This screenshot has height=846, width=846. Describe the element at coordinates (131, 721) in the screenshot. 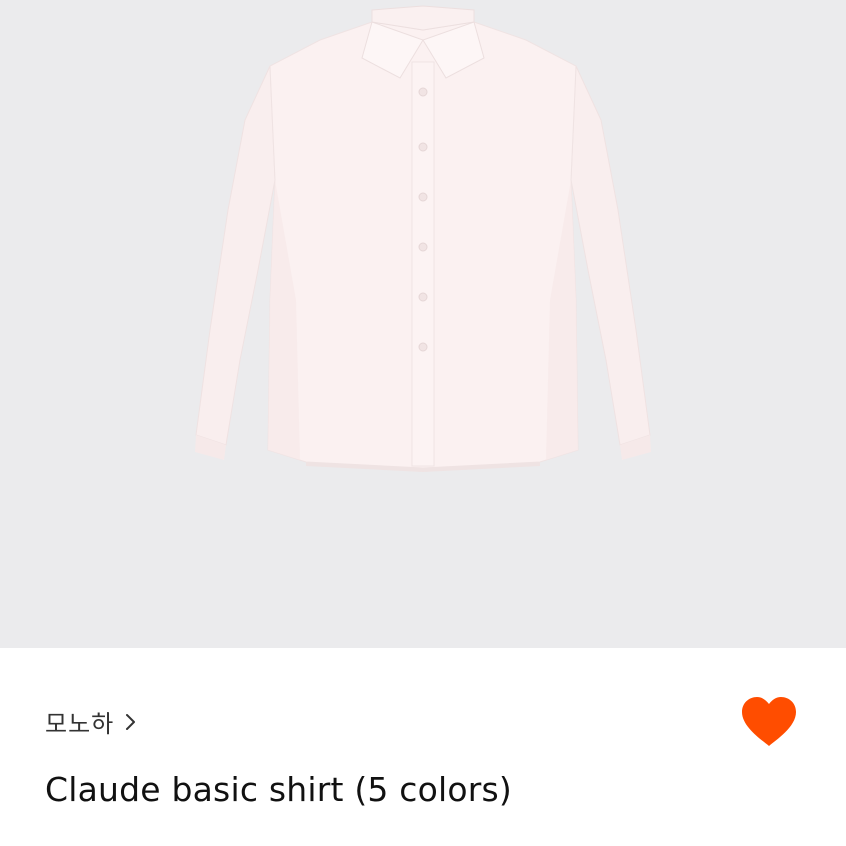

I see `chevron-right-icon` at that location.